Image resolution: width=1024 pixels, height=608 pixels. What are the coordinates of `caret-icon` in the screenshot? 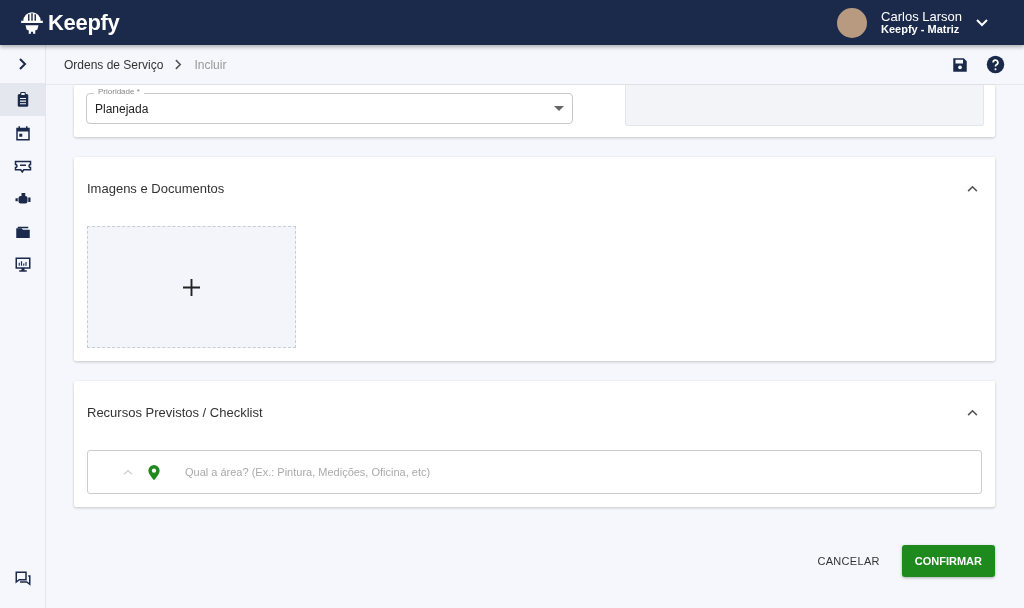 It's located at (559, 108).